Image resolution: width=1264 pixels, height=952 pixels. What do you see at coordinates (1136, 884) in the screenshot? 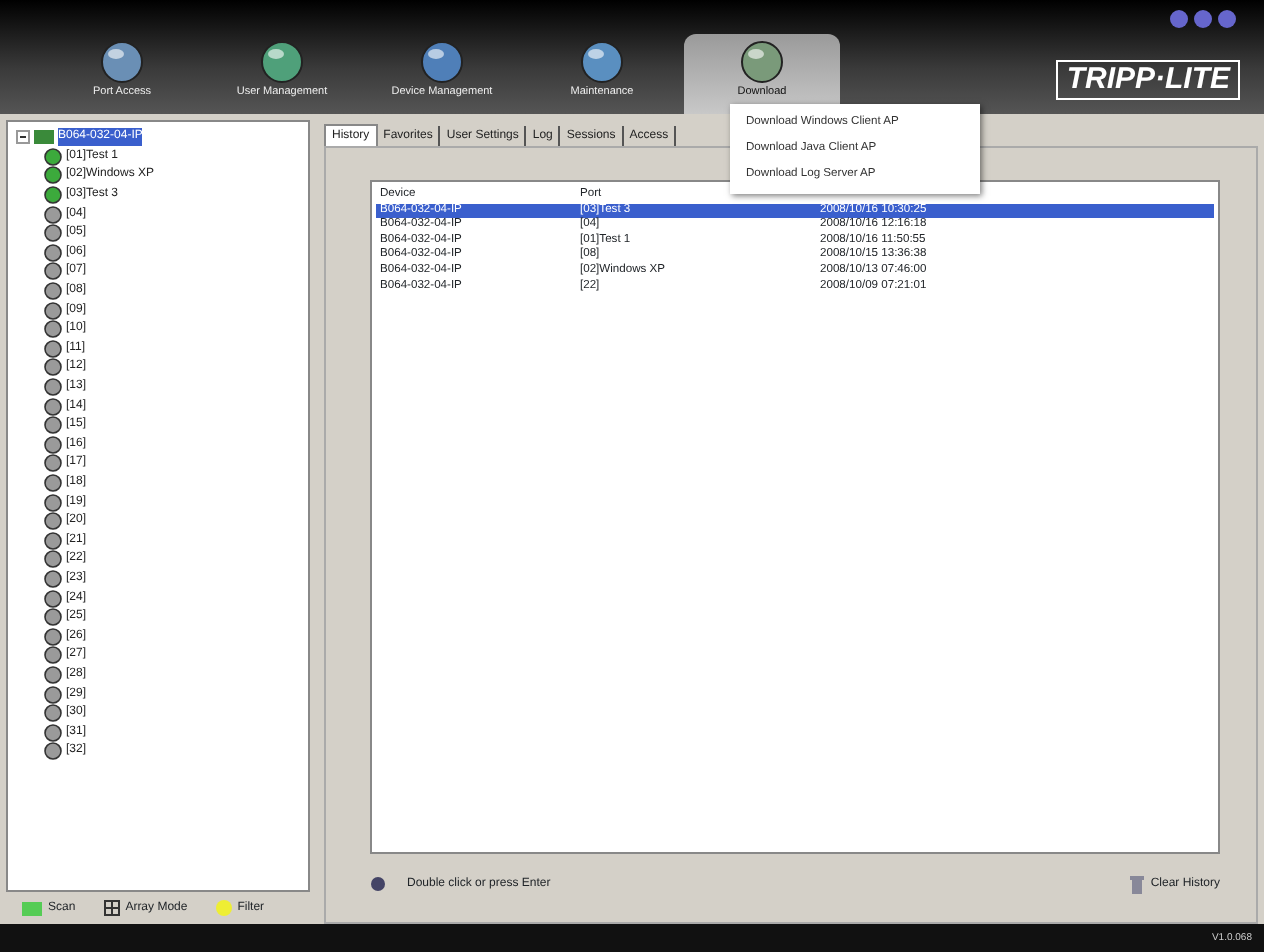
I see `trash-icon` at bounding box center [1136, 884].